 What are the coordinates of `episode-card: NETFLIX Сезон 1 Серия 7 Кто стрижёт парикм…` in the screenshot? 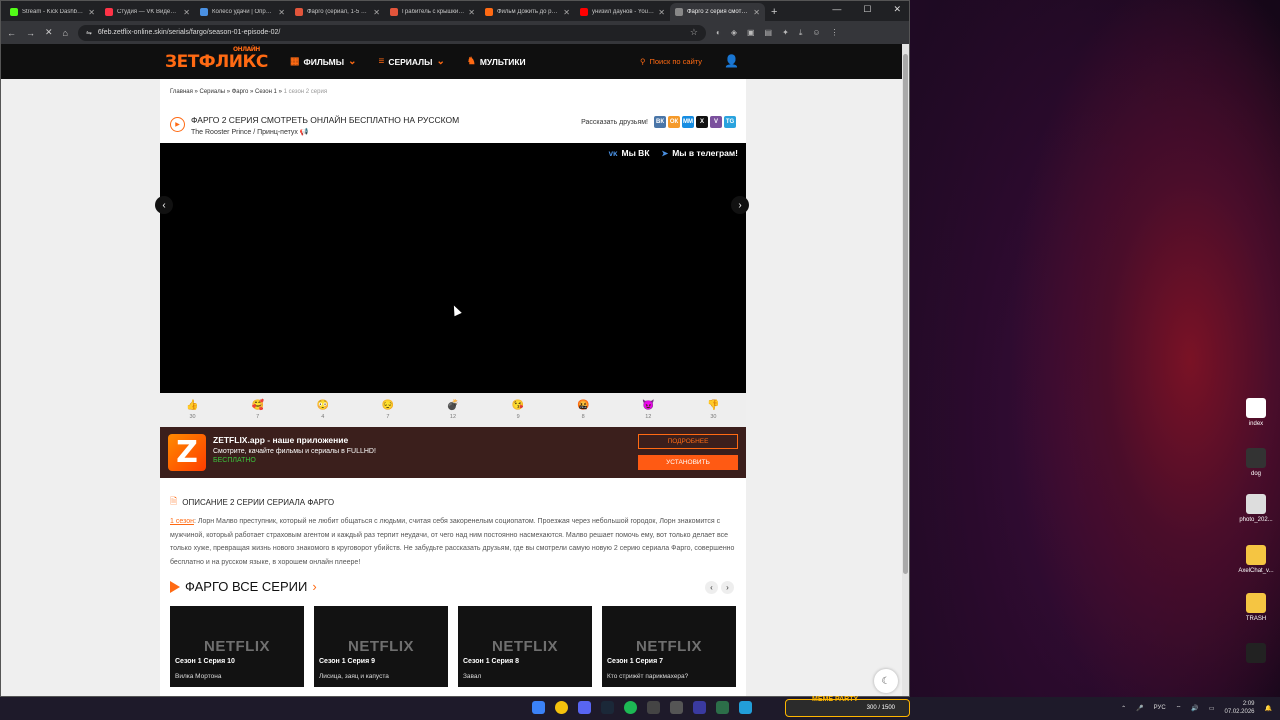 It's located at (669, 646).